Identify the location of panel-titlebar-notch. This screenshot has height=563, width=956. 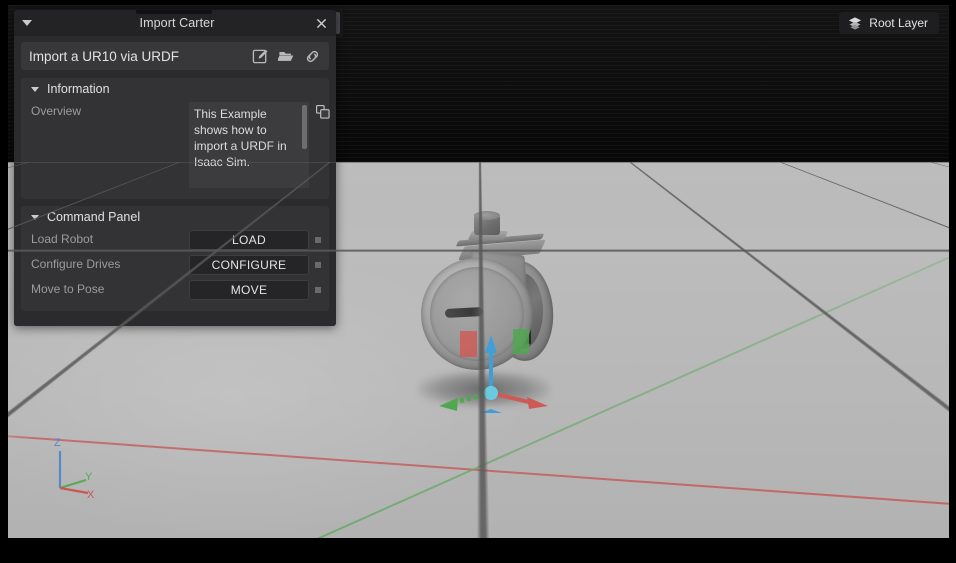
(174, 12).